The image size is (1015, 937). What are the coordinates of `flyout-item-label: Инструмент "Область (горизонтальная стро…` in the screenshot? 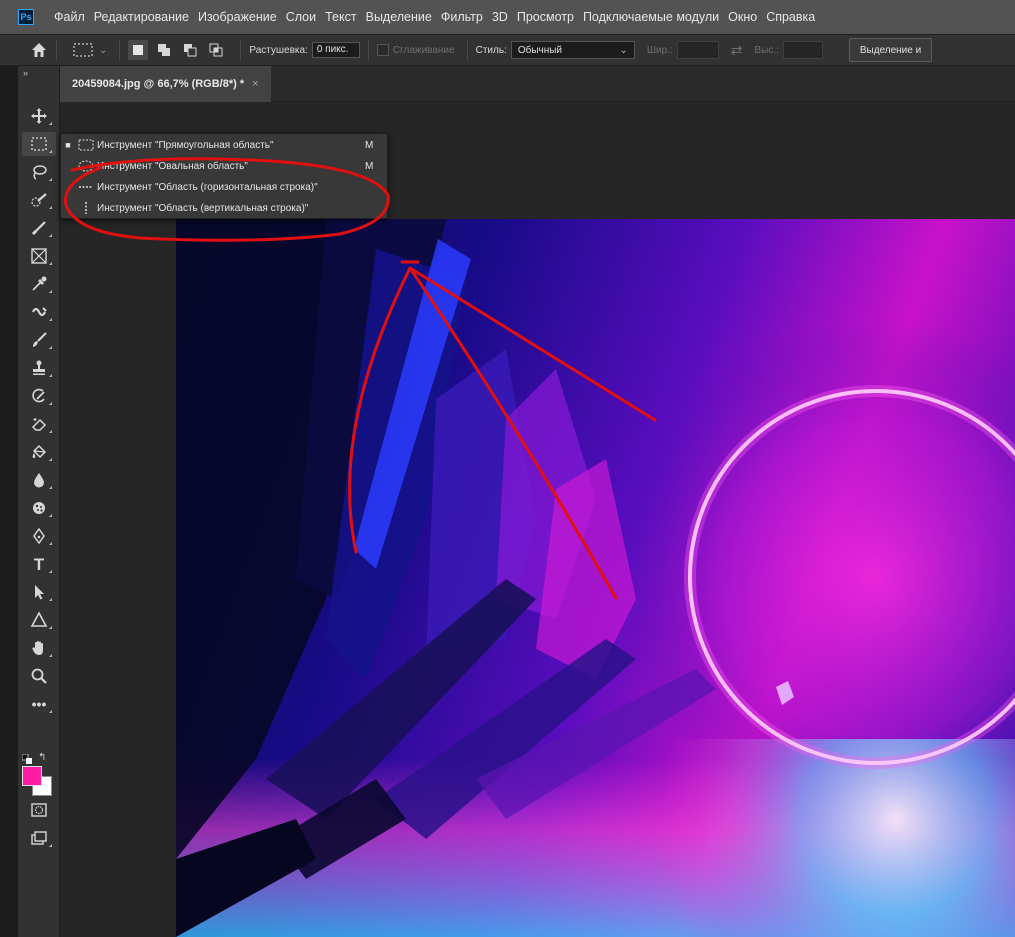 It's located at (207, 187).